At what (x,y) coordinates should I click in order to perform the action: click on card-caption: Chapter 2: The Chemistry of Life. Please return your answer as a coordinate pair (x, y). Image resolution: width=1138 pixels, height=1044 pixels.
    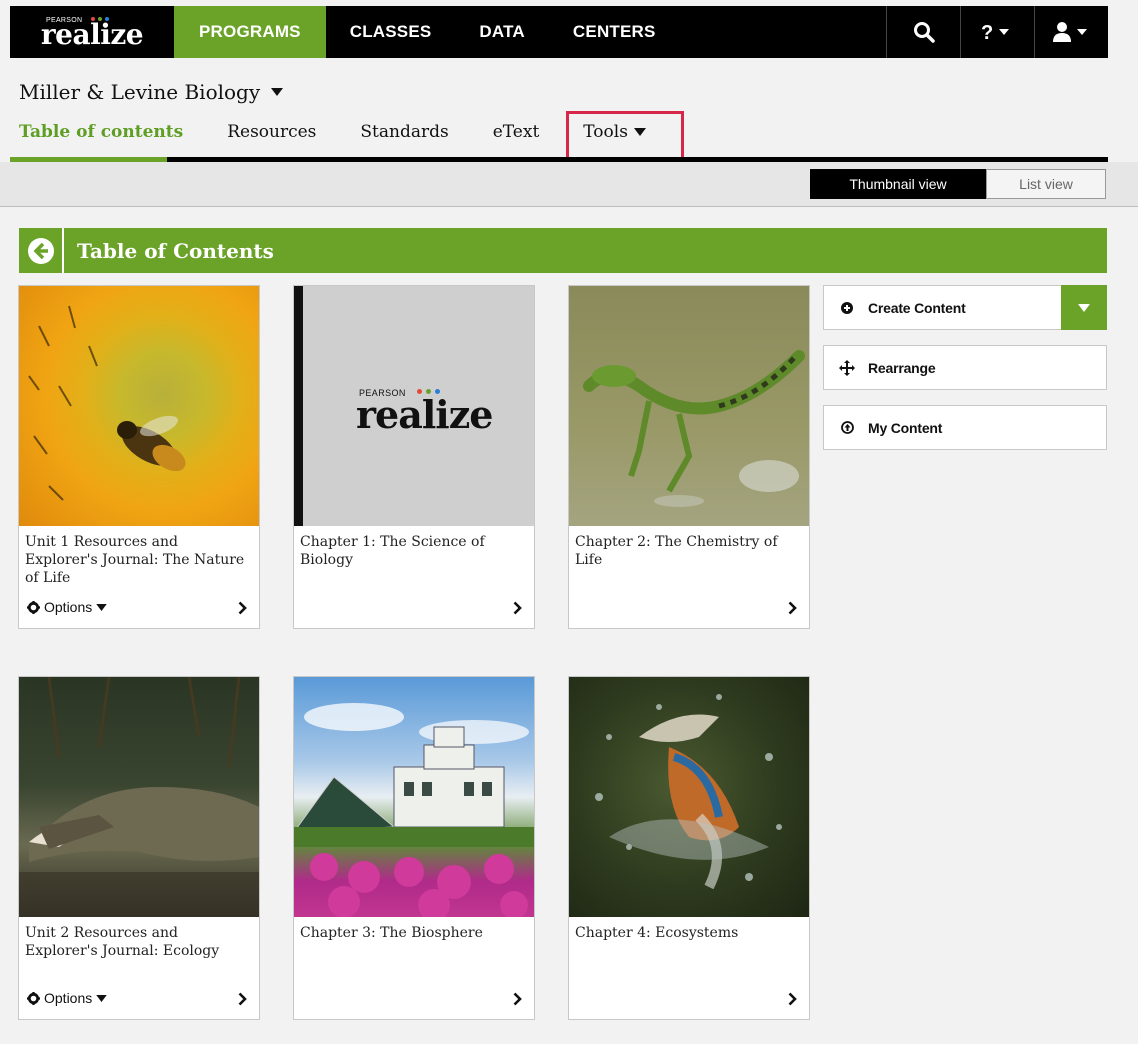
    Looking at the image, I should click on (676, 551).